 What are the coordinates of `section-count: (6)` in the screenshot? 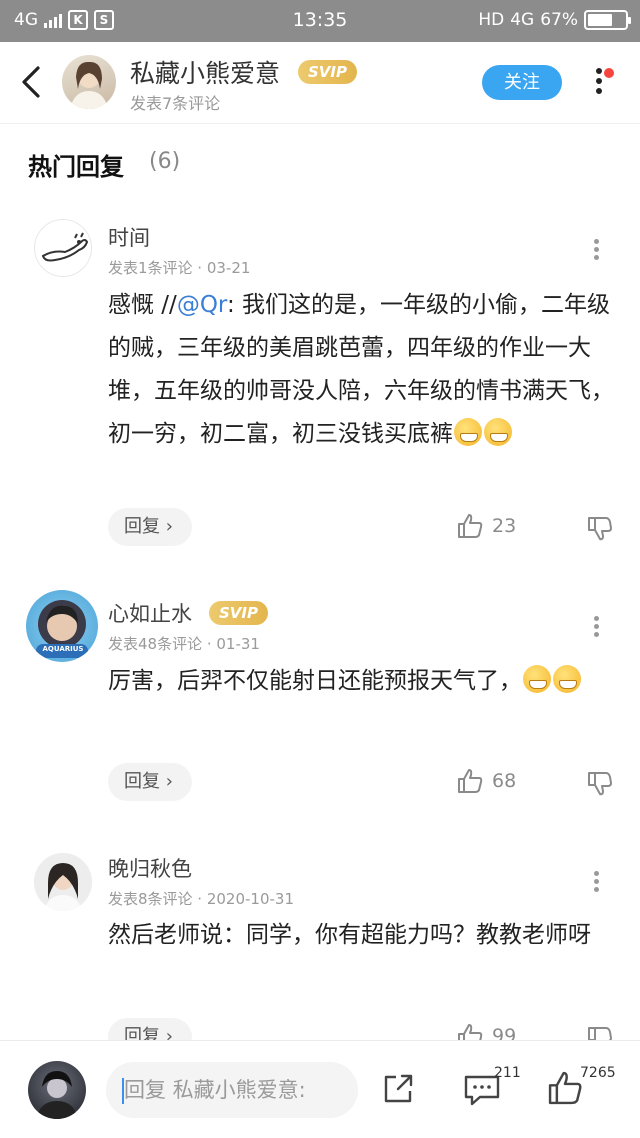 It's located at (165, 161).